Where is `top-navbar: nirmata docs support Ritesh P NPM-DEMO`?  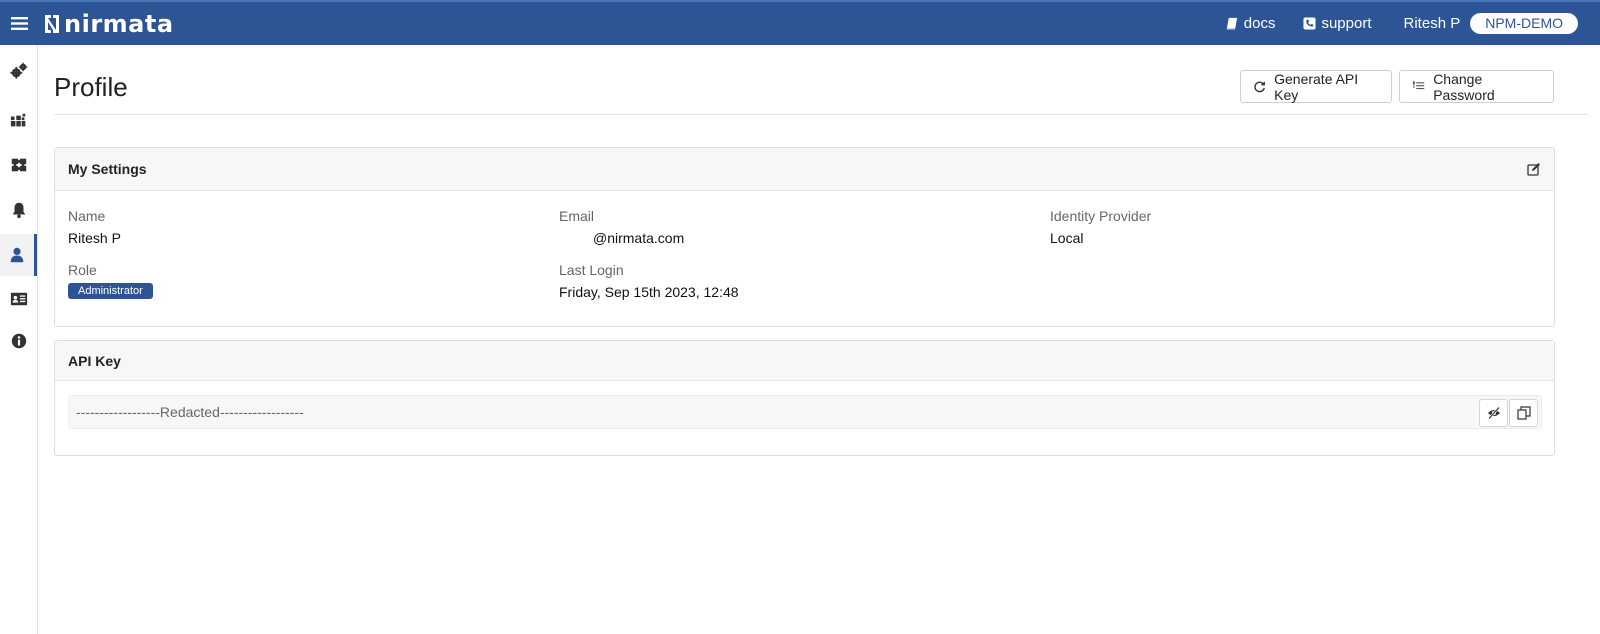 top-navbar: nirmata docs support Ritesh P NPM-DEMO is located at coordinates (800, 22).